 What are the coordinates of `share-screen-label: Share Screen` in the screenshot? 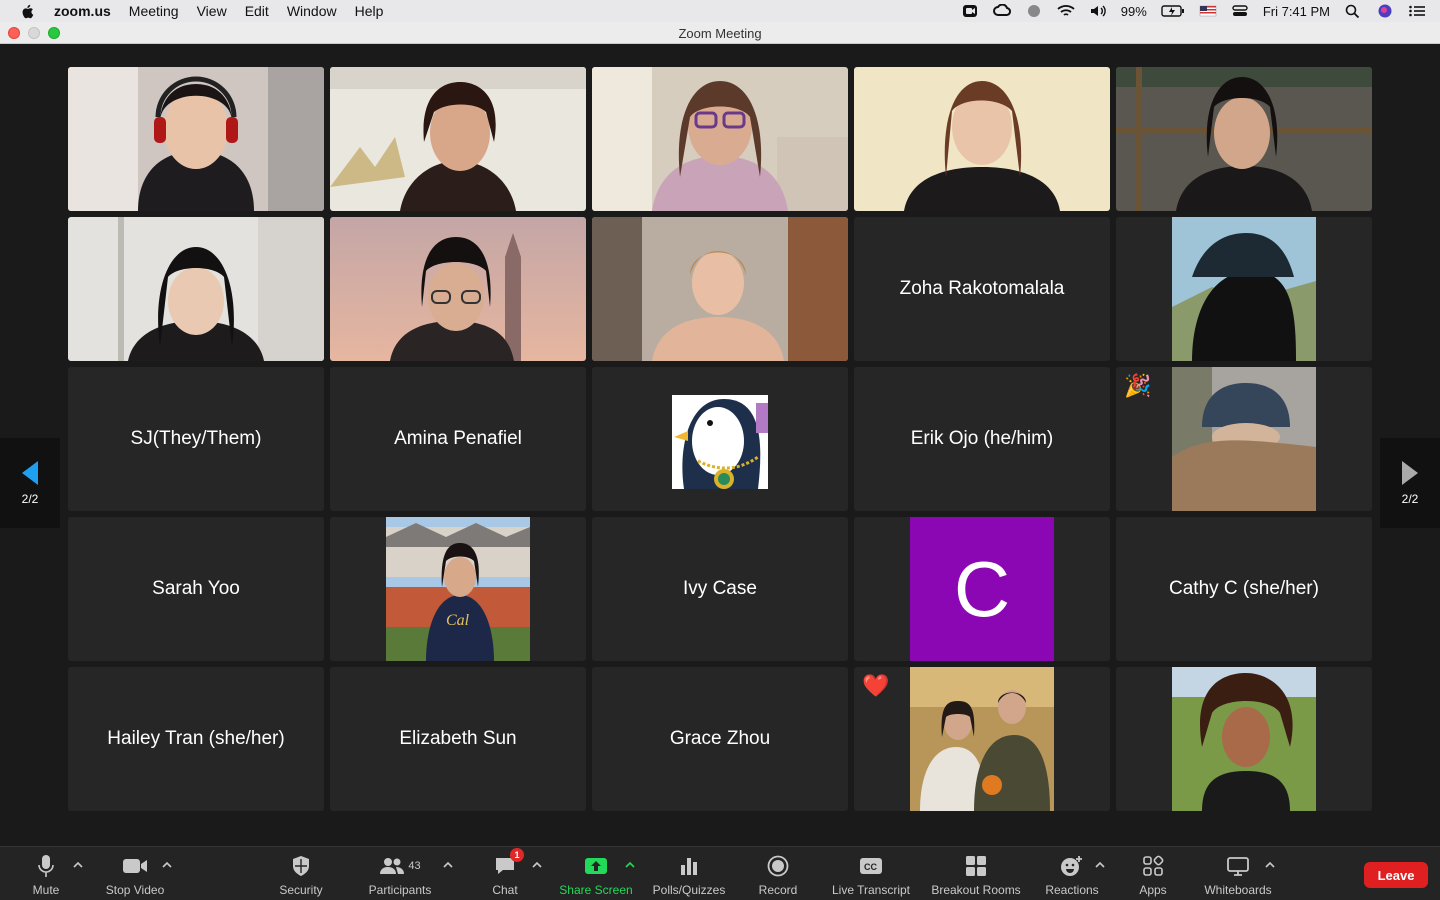 It's located at (596, 890).